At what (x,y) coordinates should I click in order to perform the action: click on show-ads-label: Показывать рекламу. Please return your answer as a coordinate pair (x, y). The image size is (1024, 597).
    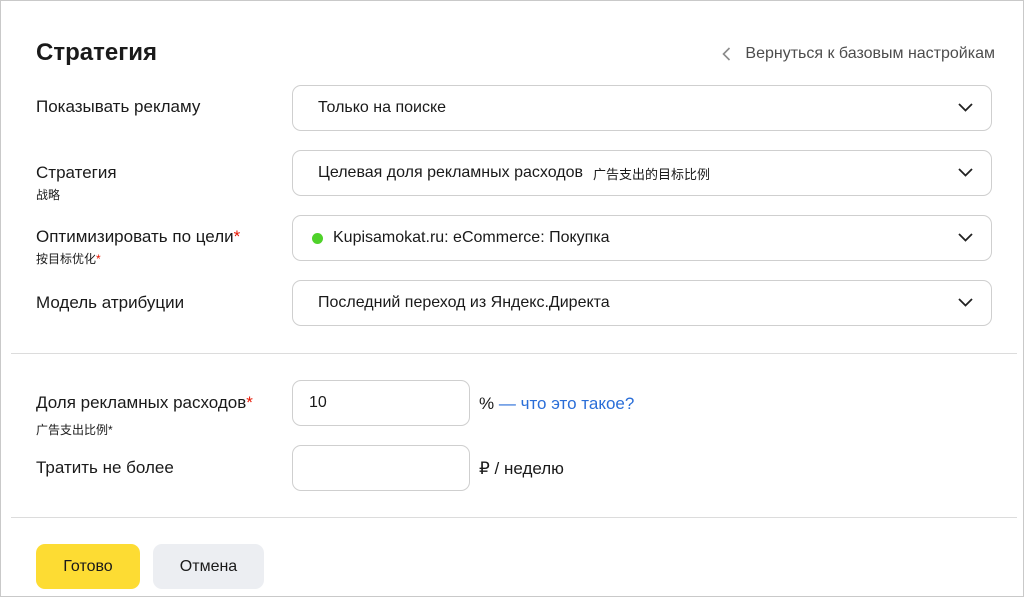
    Looking at the image, I should click on (118, 106).